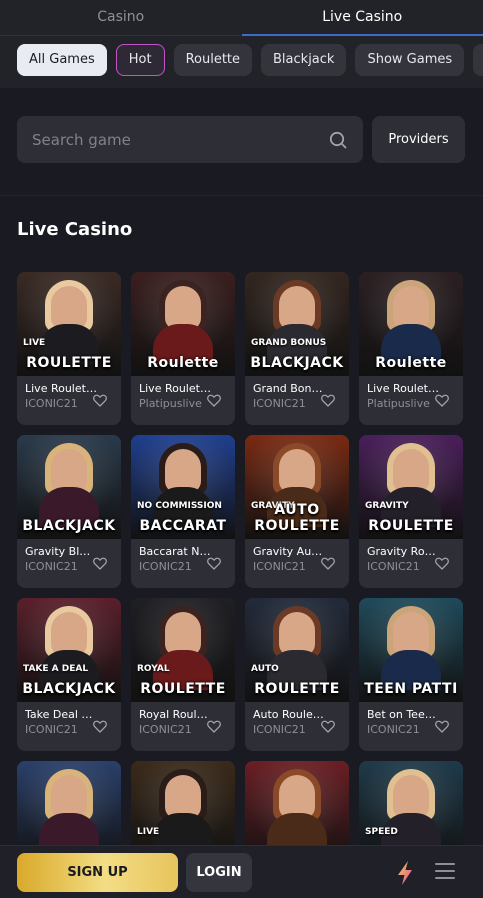 The image size is (483, 898). Describe the element at coordinates (179, 506) in the screenshot. I see `game-thumb-badge: NO COMMISSION` at that location.